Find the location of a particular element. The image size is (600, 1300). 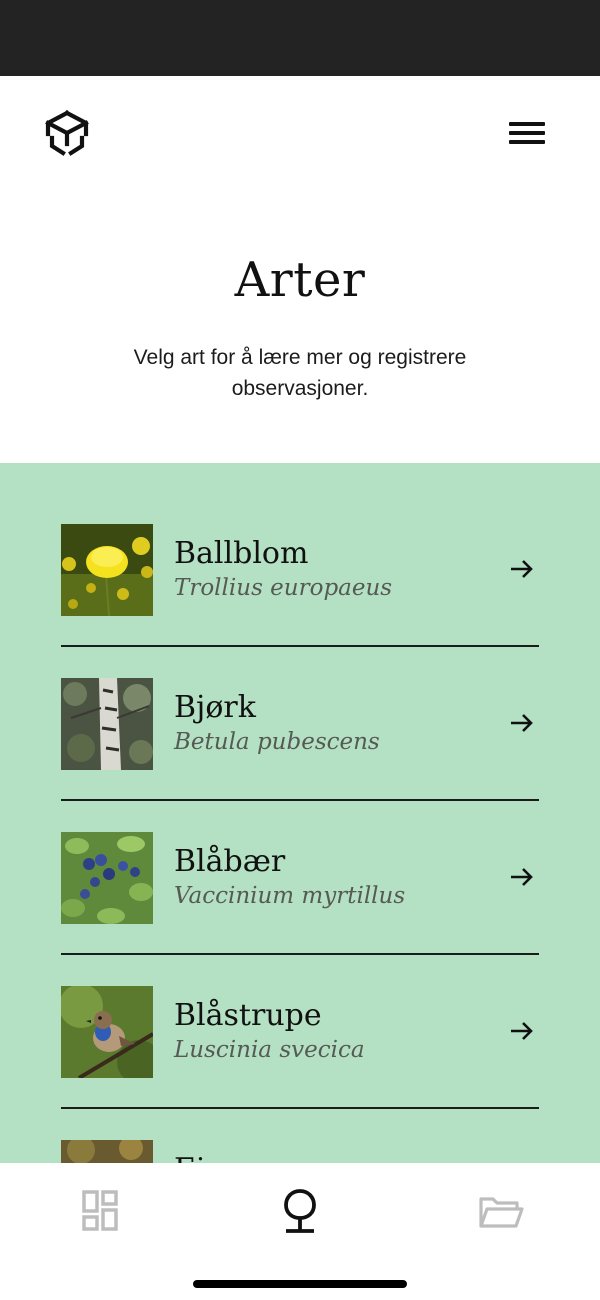

species-latin-name: Trollius europaeus is located at coordinates (283, 588).